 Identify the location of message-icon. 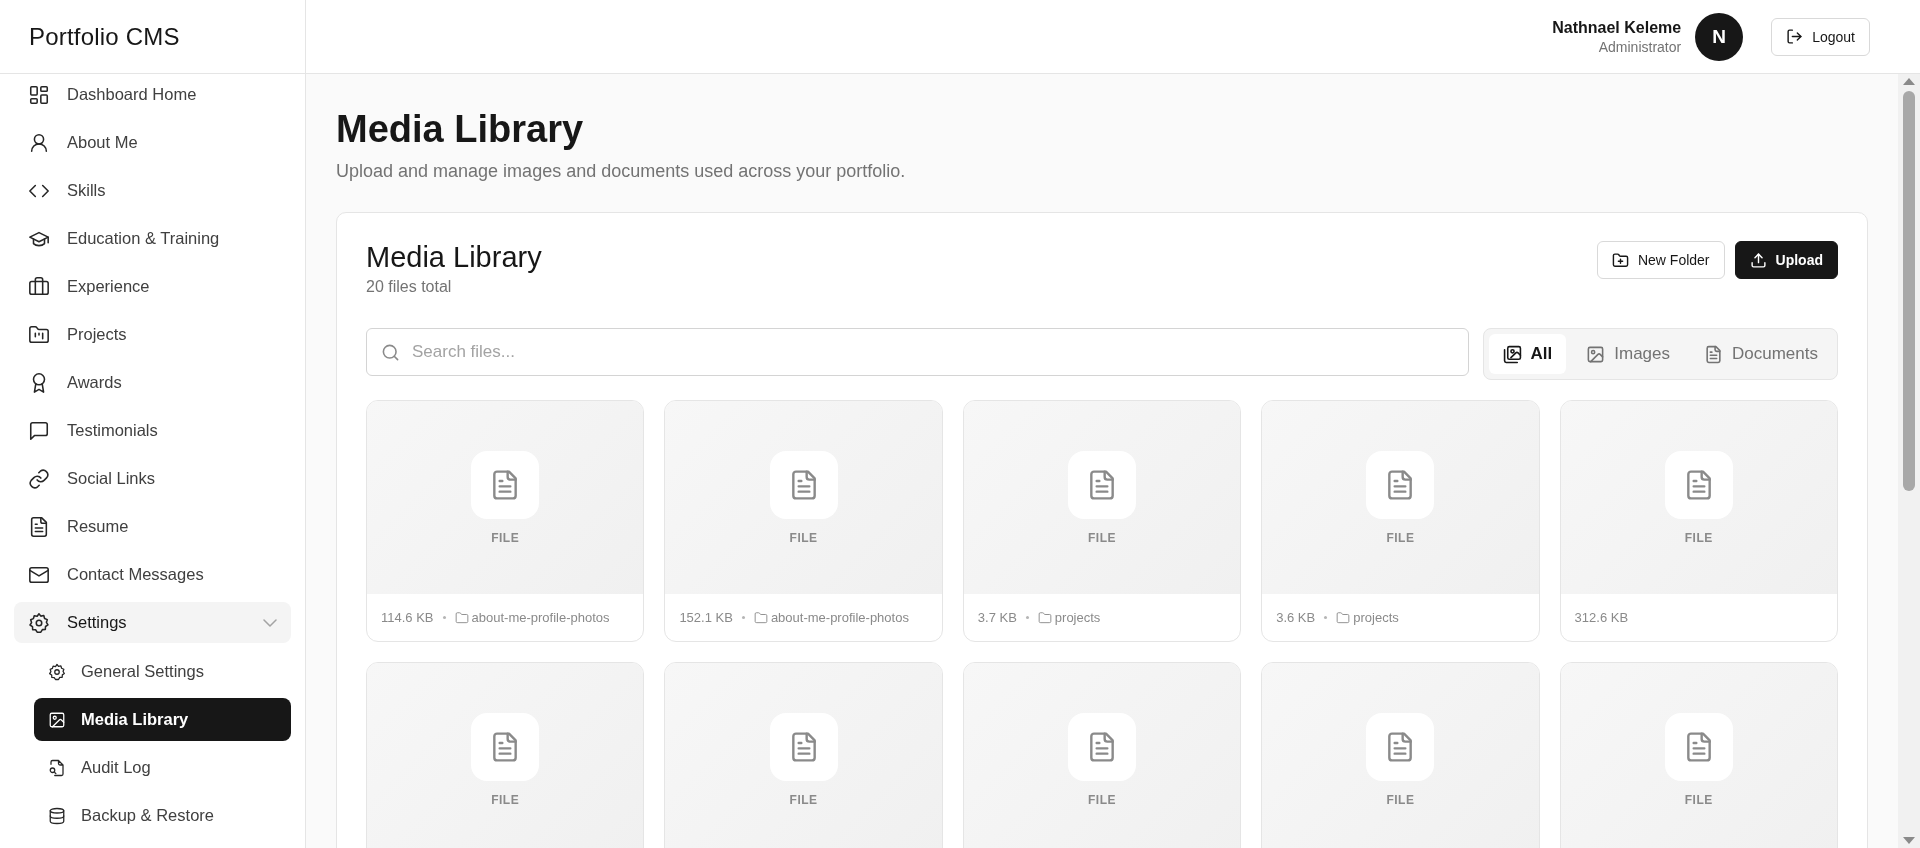
(39, 430).